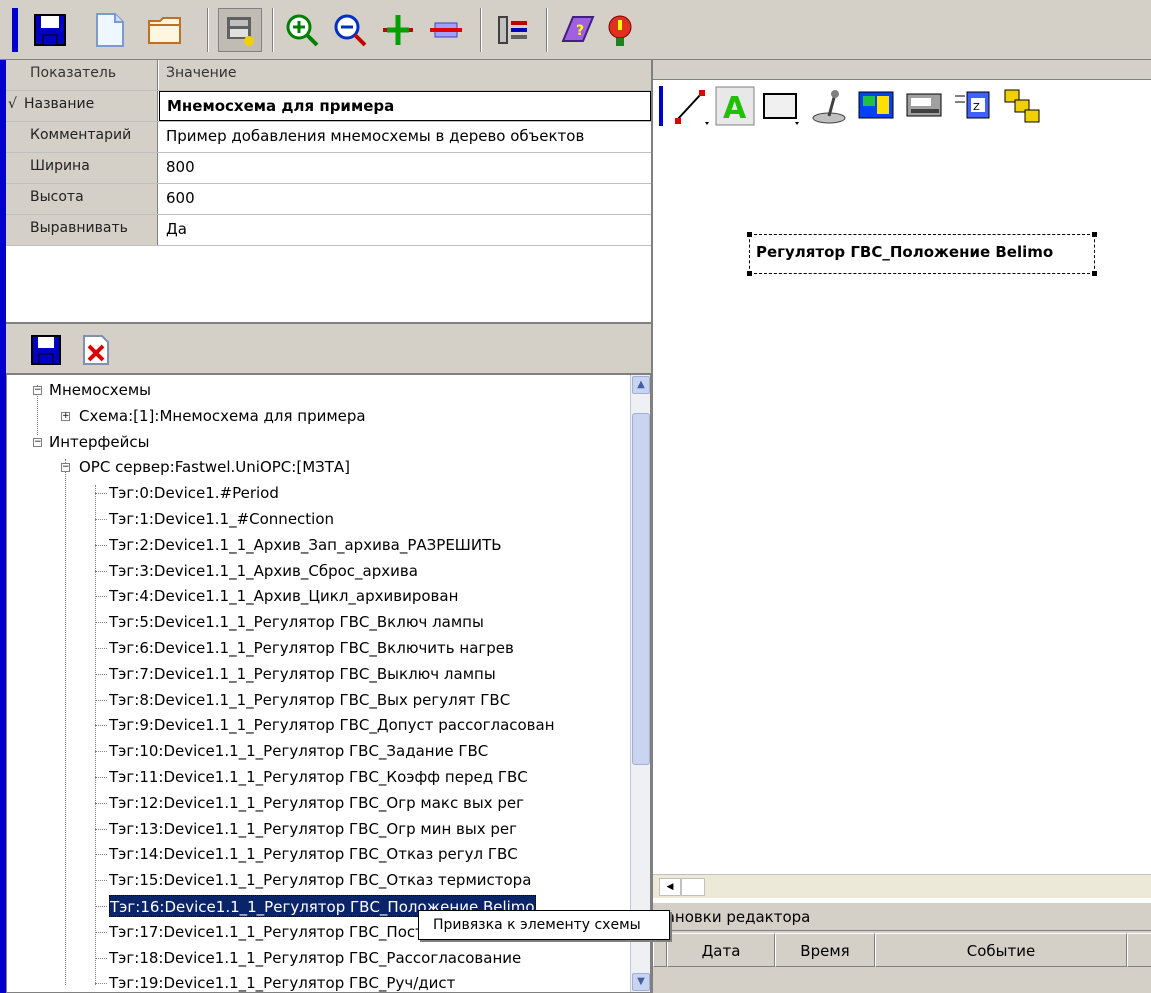  I want to click on context-menu: Привязка к элементу схемы, so click(544, 925).